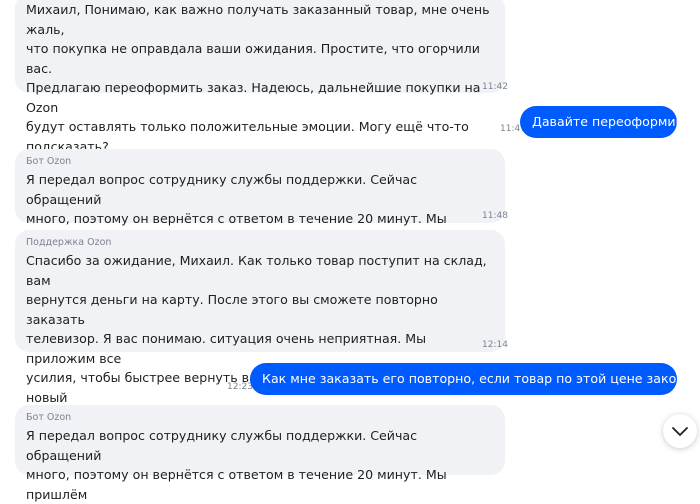 Image resolution: width=700 pixels, height=504 pixels. I want to click on message-time: 11:42, so click(495, 87).